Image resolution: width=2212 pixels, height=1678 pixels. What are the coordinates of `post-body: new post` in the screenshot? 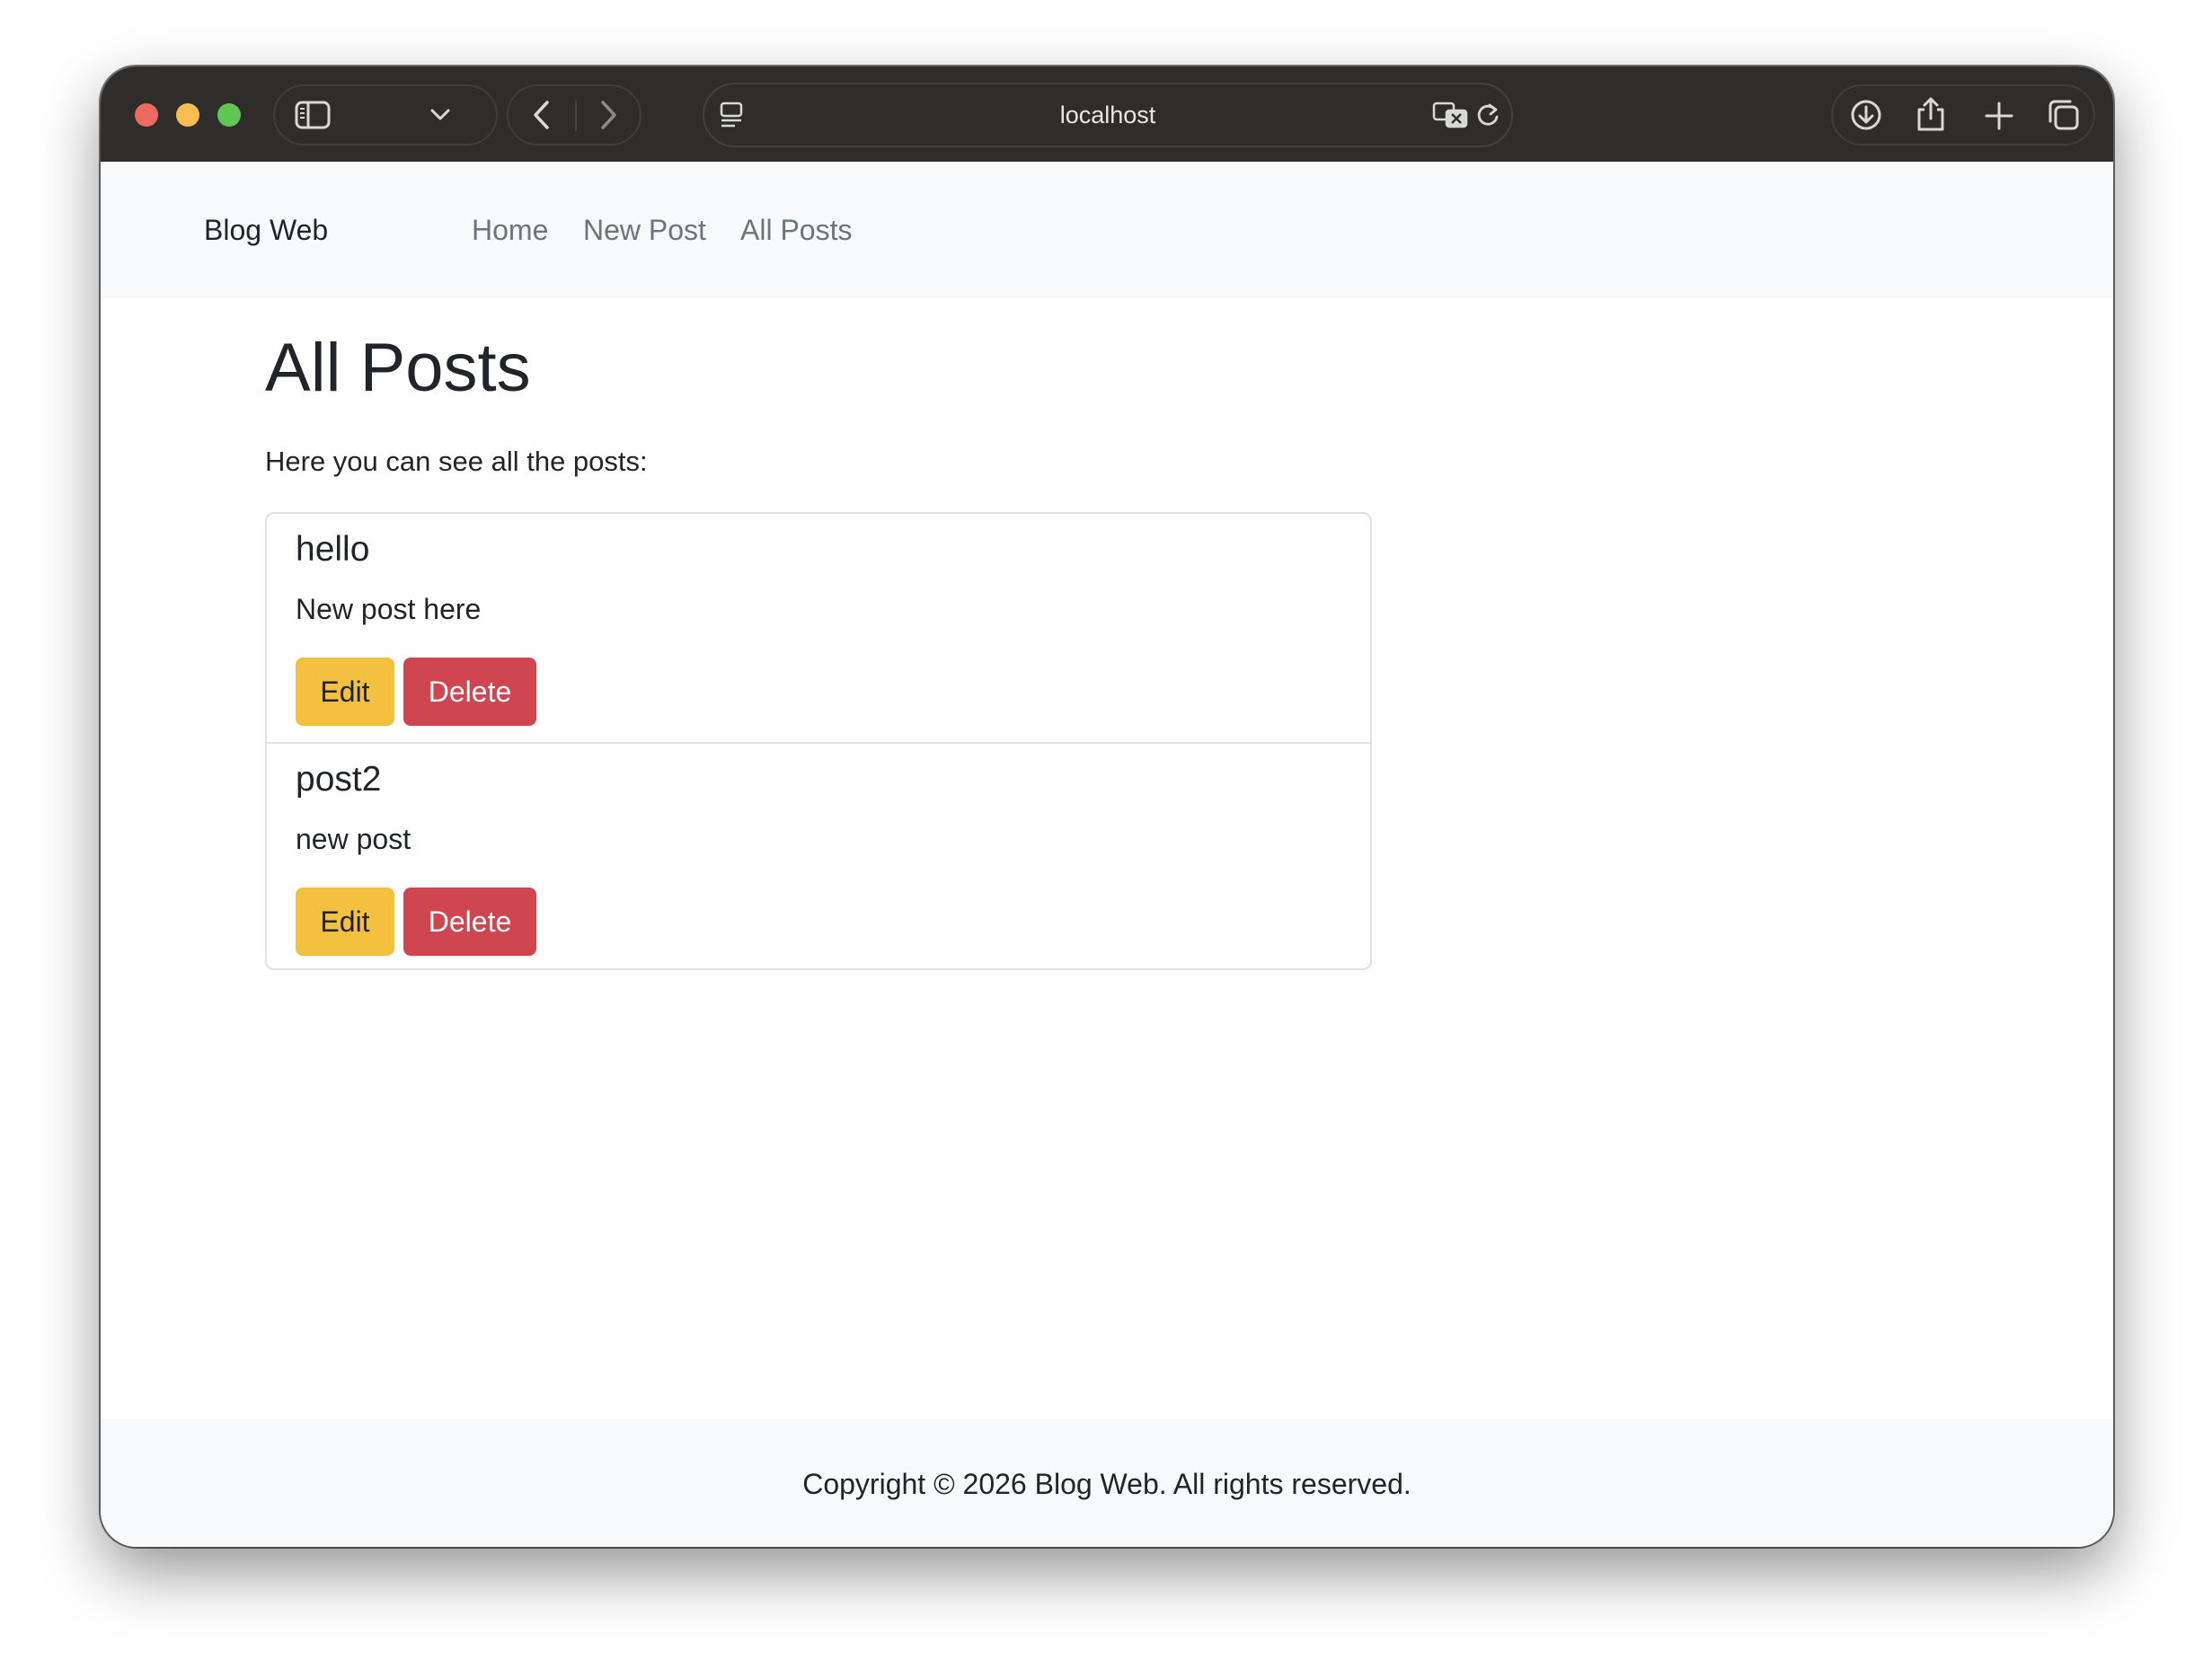 It's located at (354, 839).